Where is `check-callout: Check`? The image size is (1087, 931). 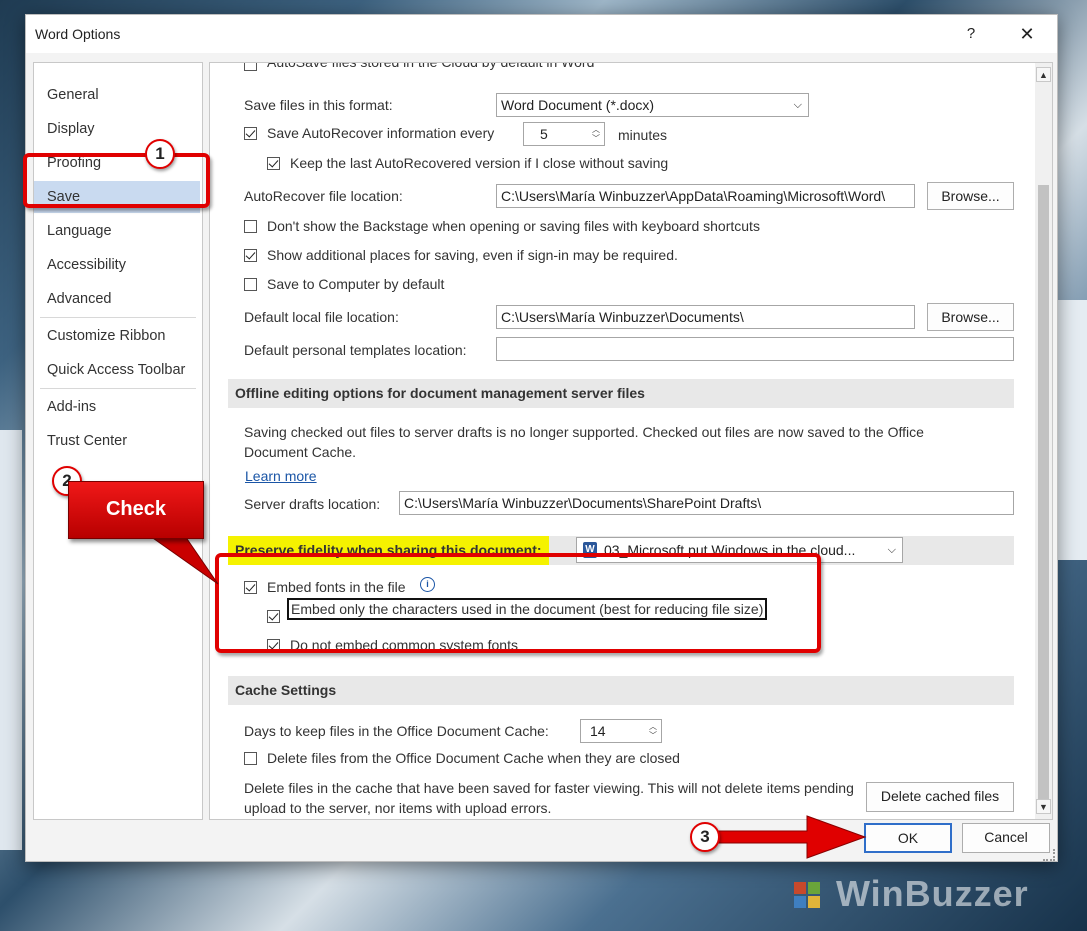
check-callout: Check is located at coordinates (136, 510).